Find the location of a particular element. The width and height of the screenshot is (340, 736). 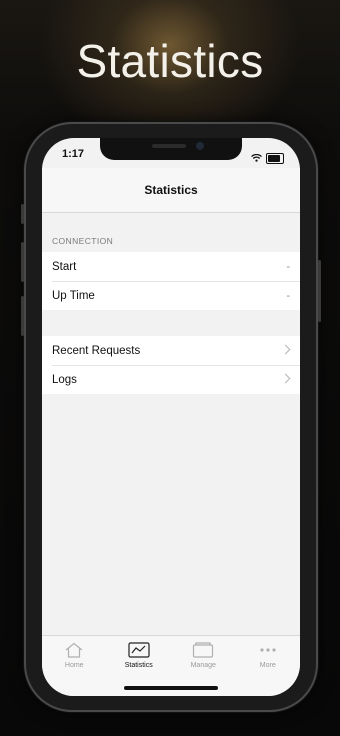

tab-more: More is located at coordinates (268, 666).